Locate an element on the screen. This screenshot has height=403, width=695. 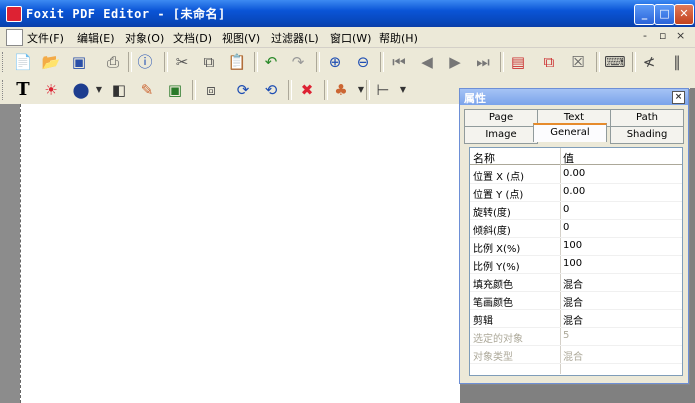
tab-shading: Shading is located at coordinates (647, 135).